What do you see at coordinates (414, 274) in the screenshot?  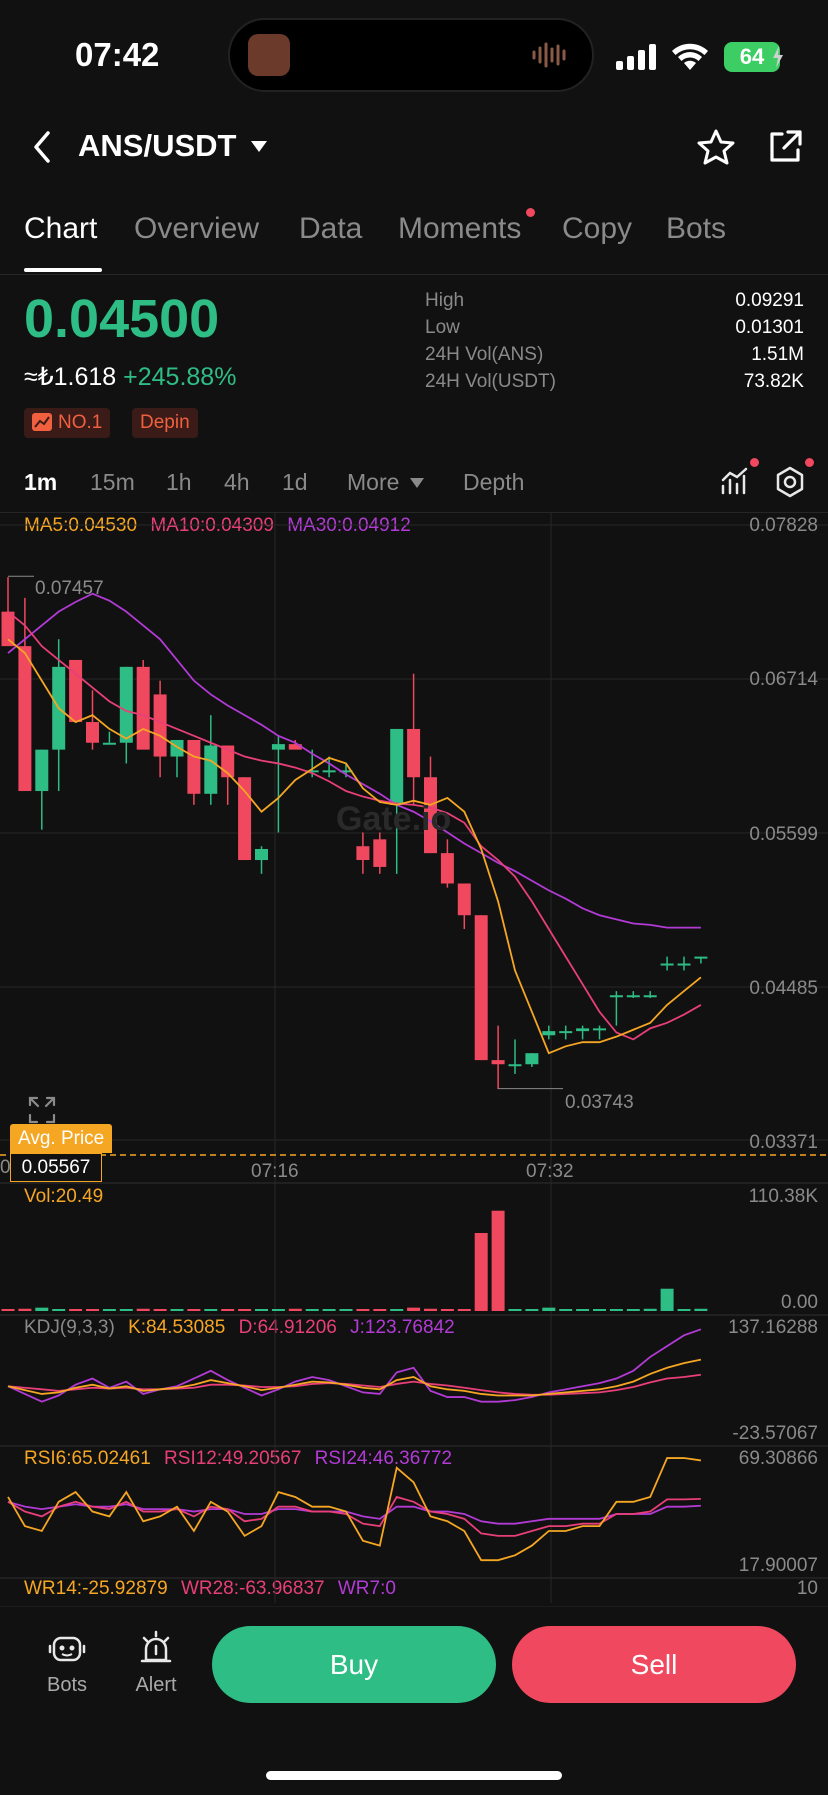 I see `tabs-divider` at bounding box center [414, 274].